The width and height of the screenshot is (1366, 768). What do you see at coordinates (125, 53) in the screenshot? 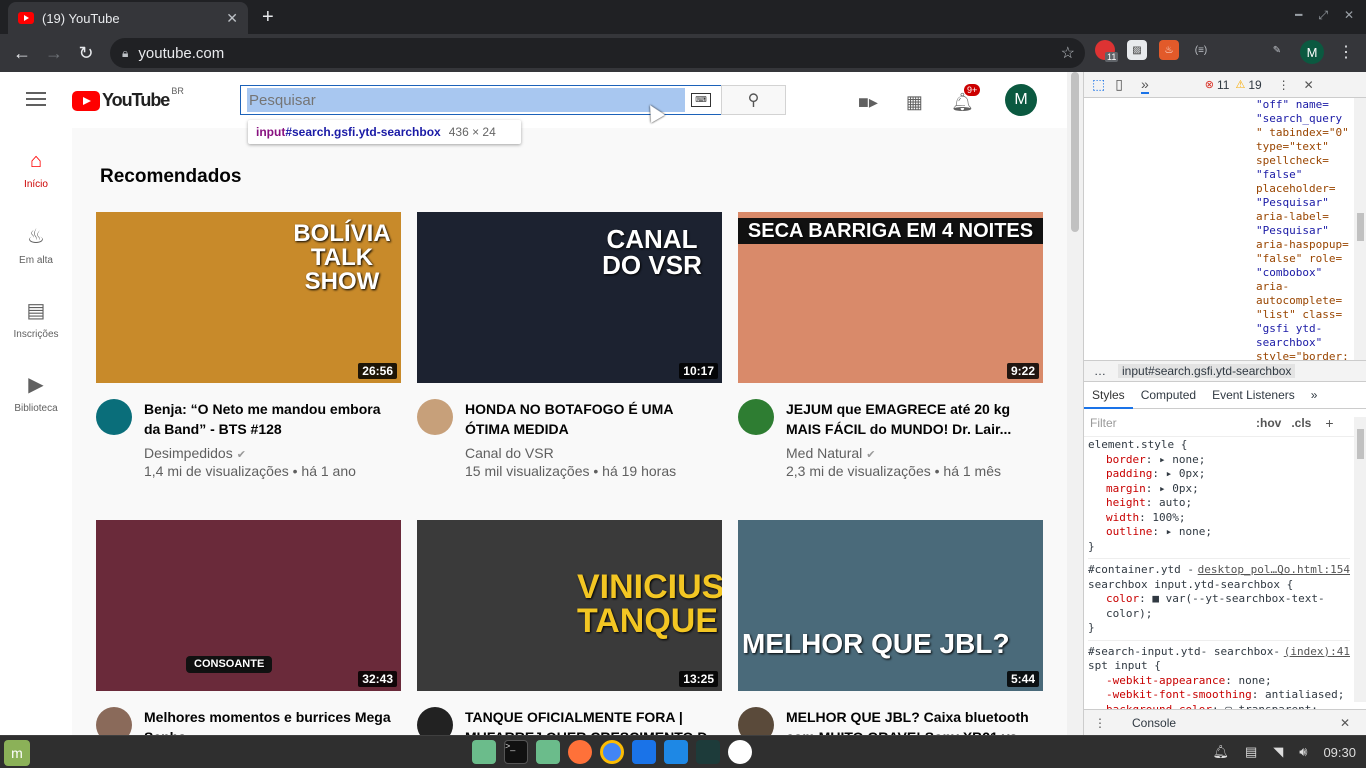
I see `lock-icon: 🔒︎` at bounding box center [125, 53].